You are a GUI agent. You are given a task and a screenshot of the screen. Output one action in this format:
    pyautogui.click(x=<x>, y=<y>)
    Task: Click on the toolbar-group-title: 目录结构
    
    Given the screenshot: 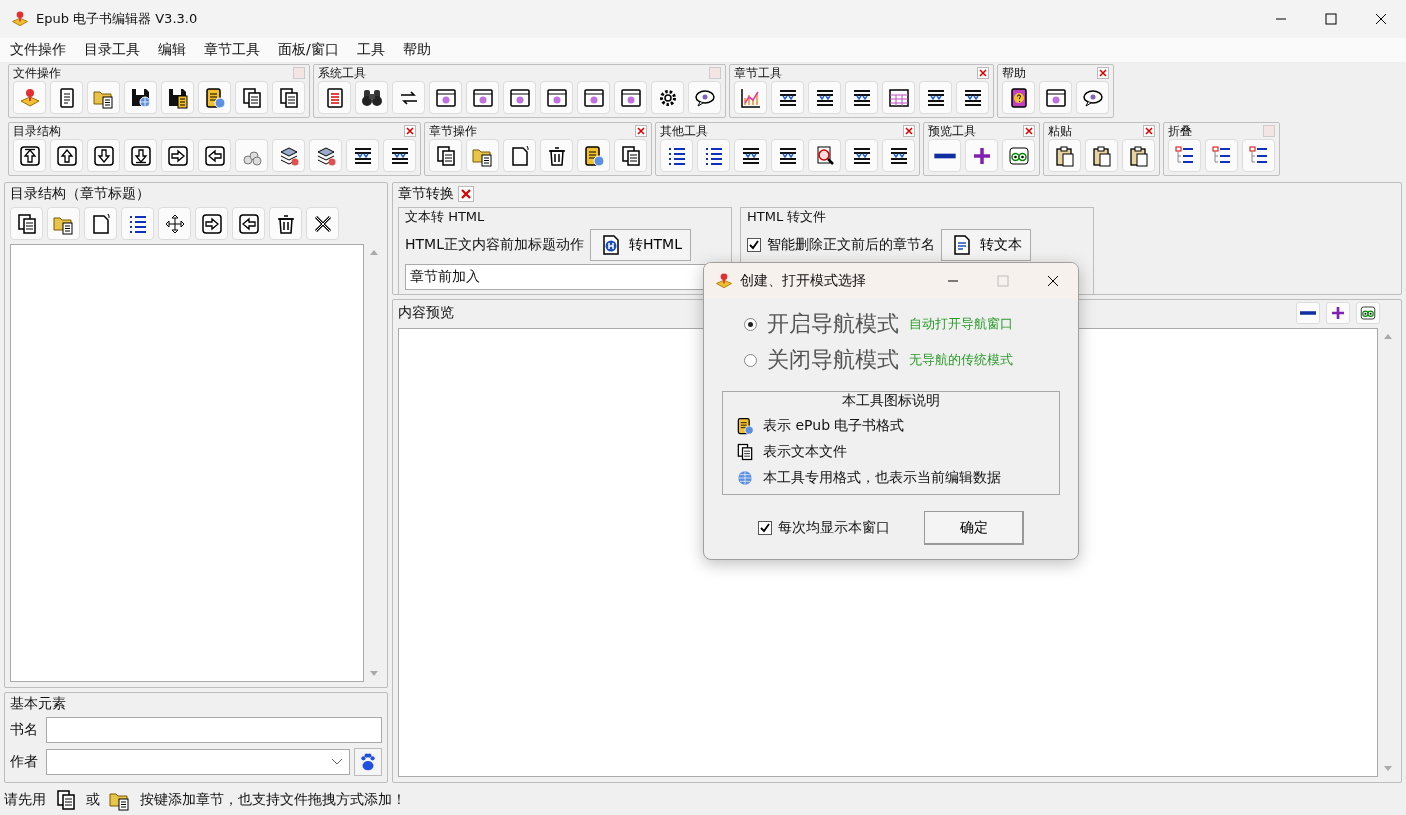 What is the action you would take?
    pyautogui.click(x=37, y=131)
    